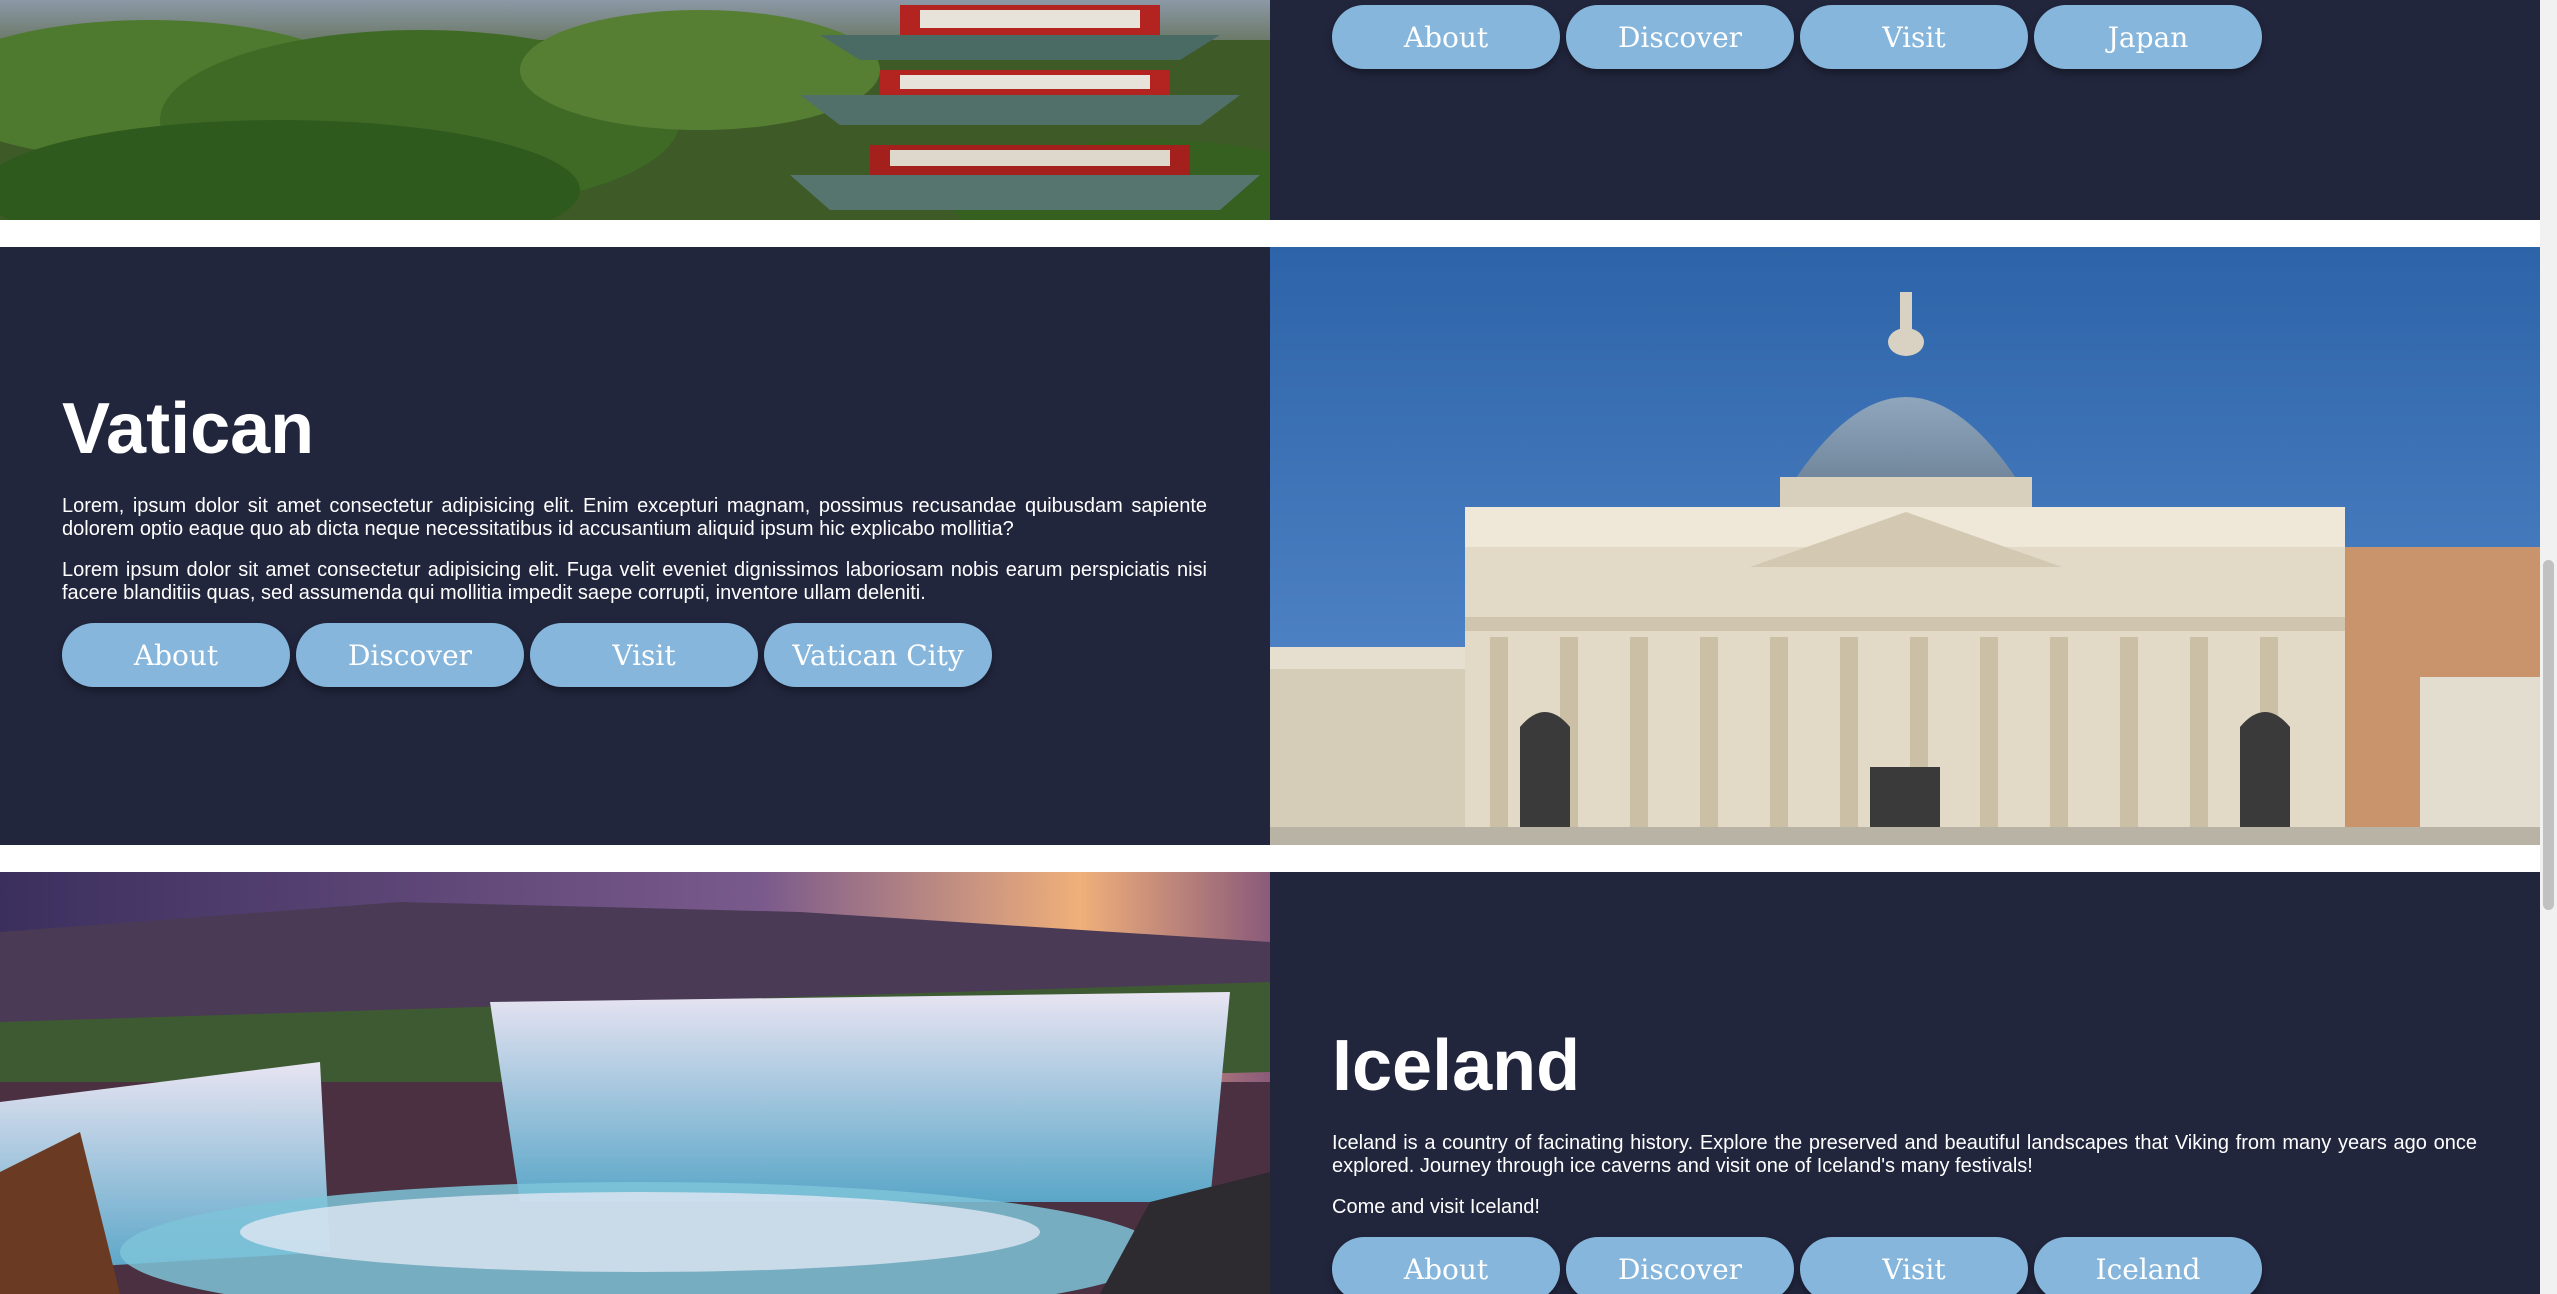  I want to click on iceland-visit-button: Visit, so click(1914, 1265).